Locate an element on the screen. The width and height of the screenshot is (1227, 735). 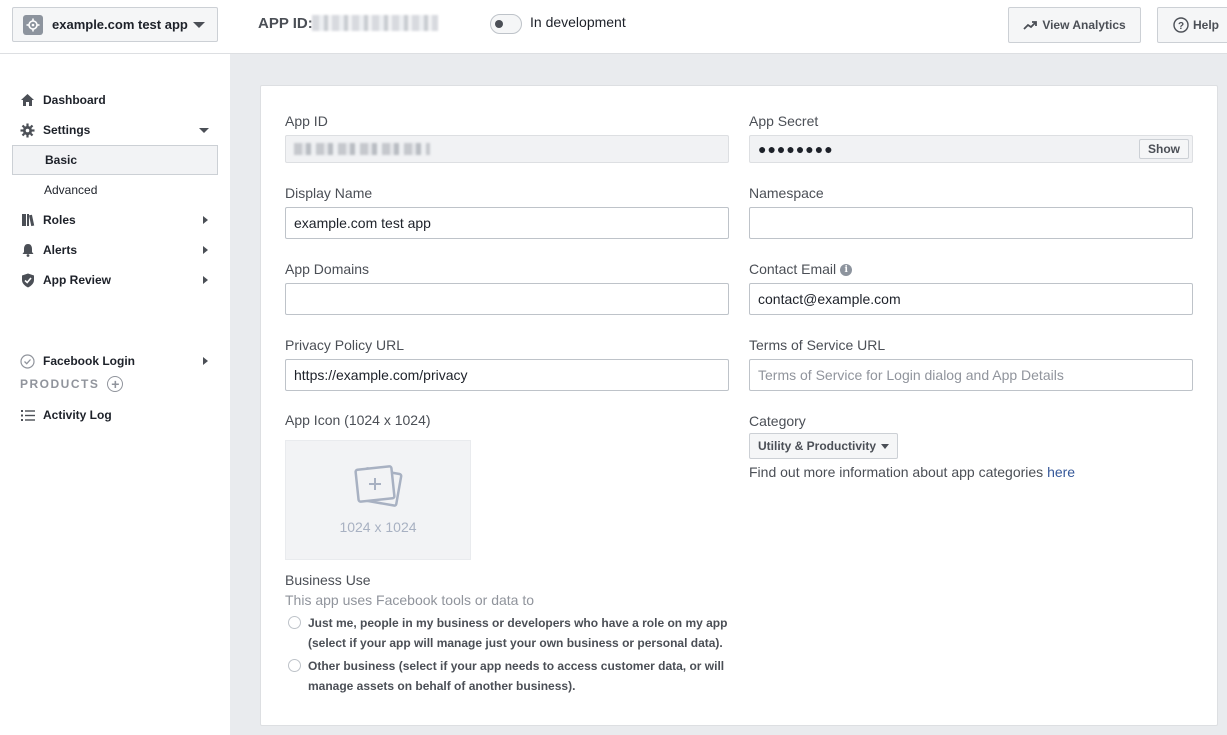
app-name: example.com test app is located at coordinates (120, 24).